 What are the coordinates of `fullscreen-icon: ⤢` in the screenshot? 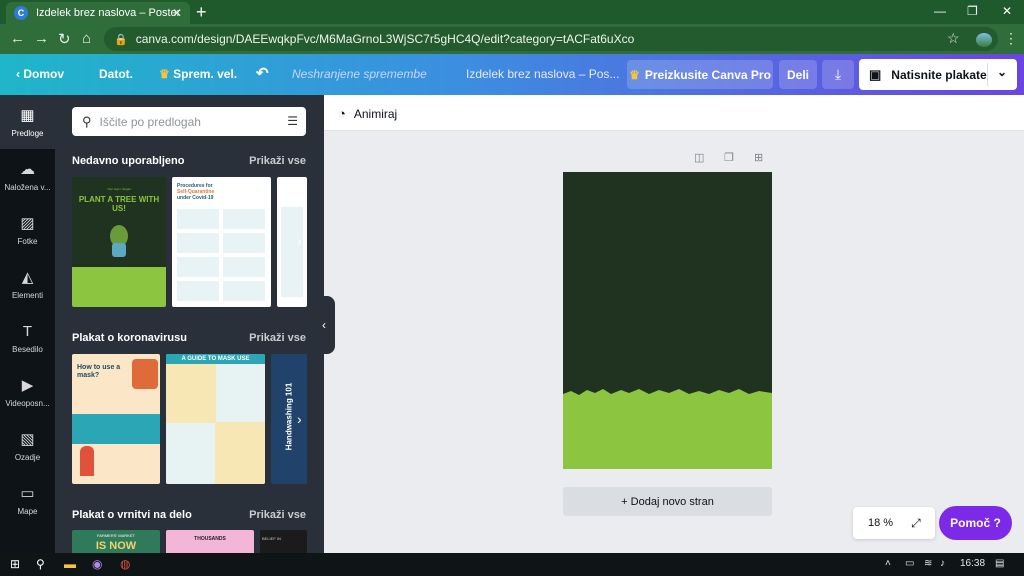 It's located at (916, 523).